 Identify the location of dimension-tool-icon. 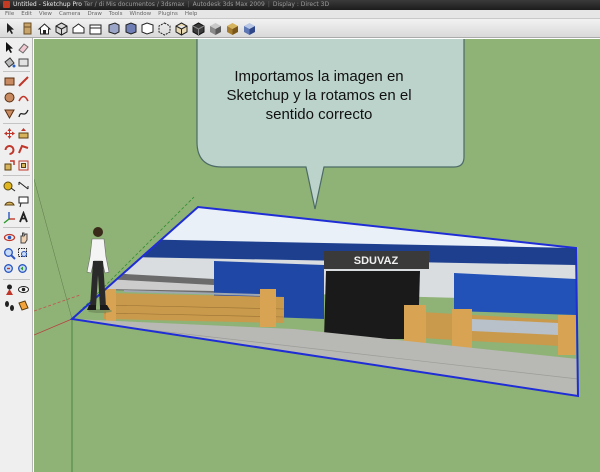
(23, 185).